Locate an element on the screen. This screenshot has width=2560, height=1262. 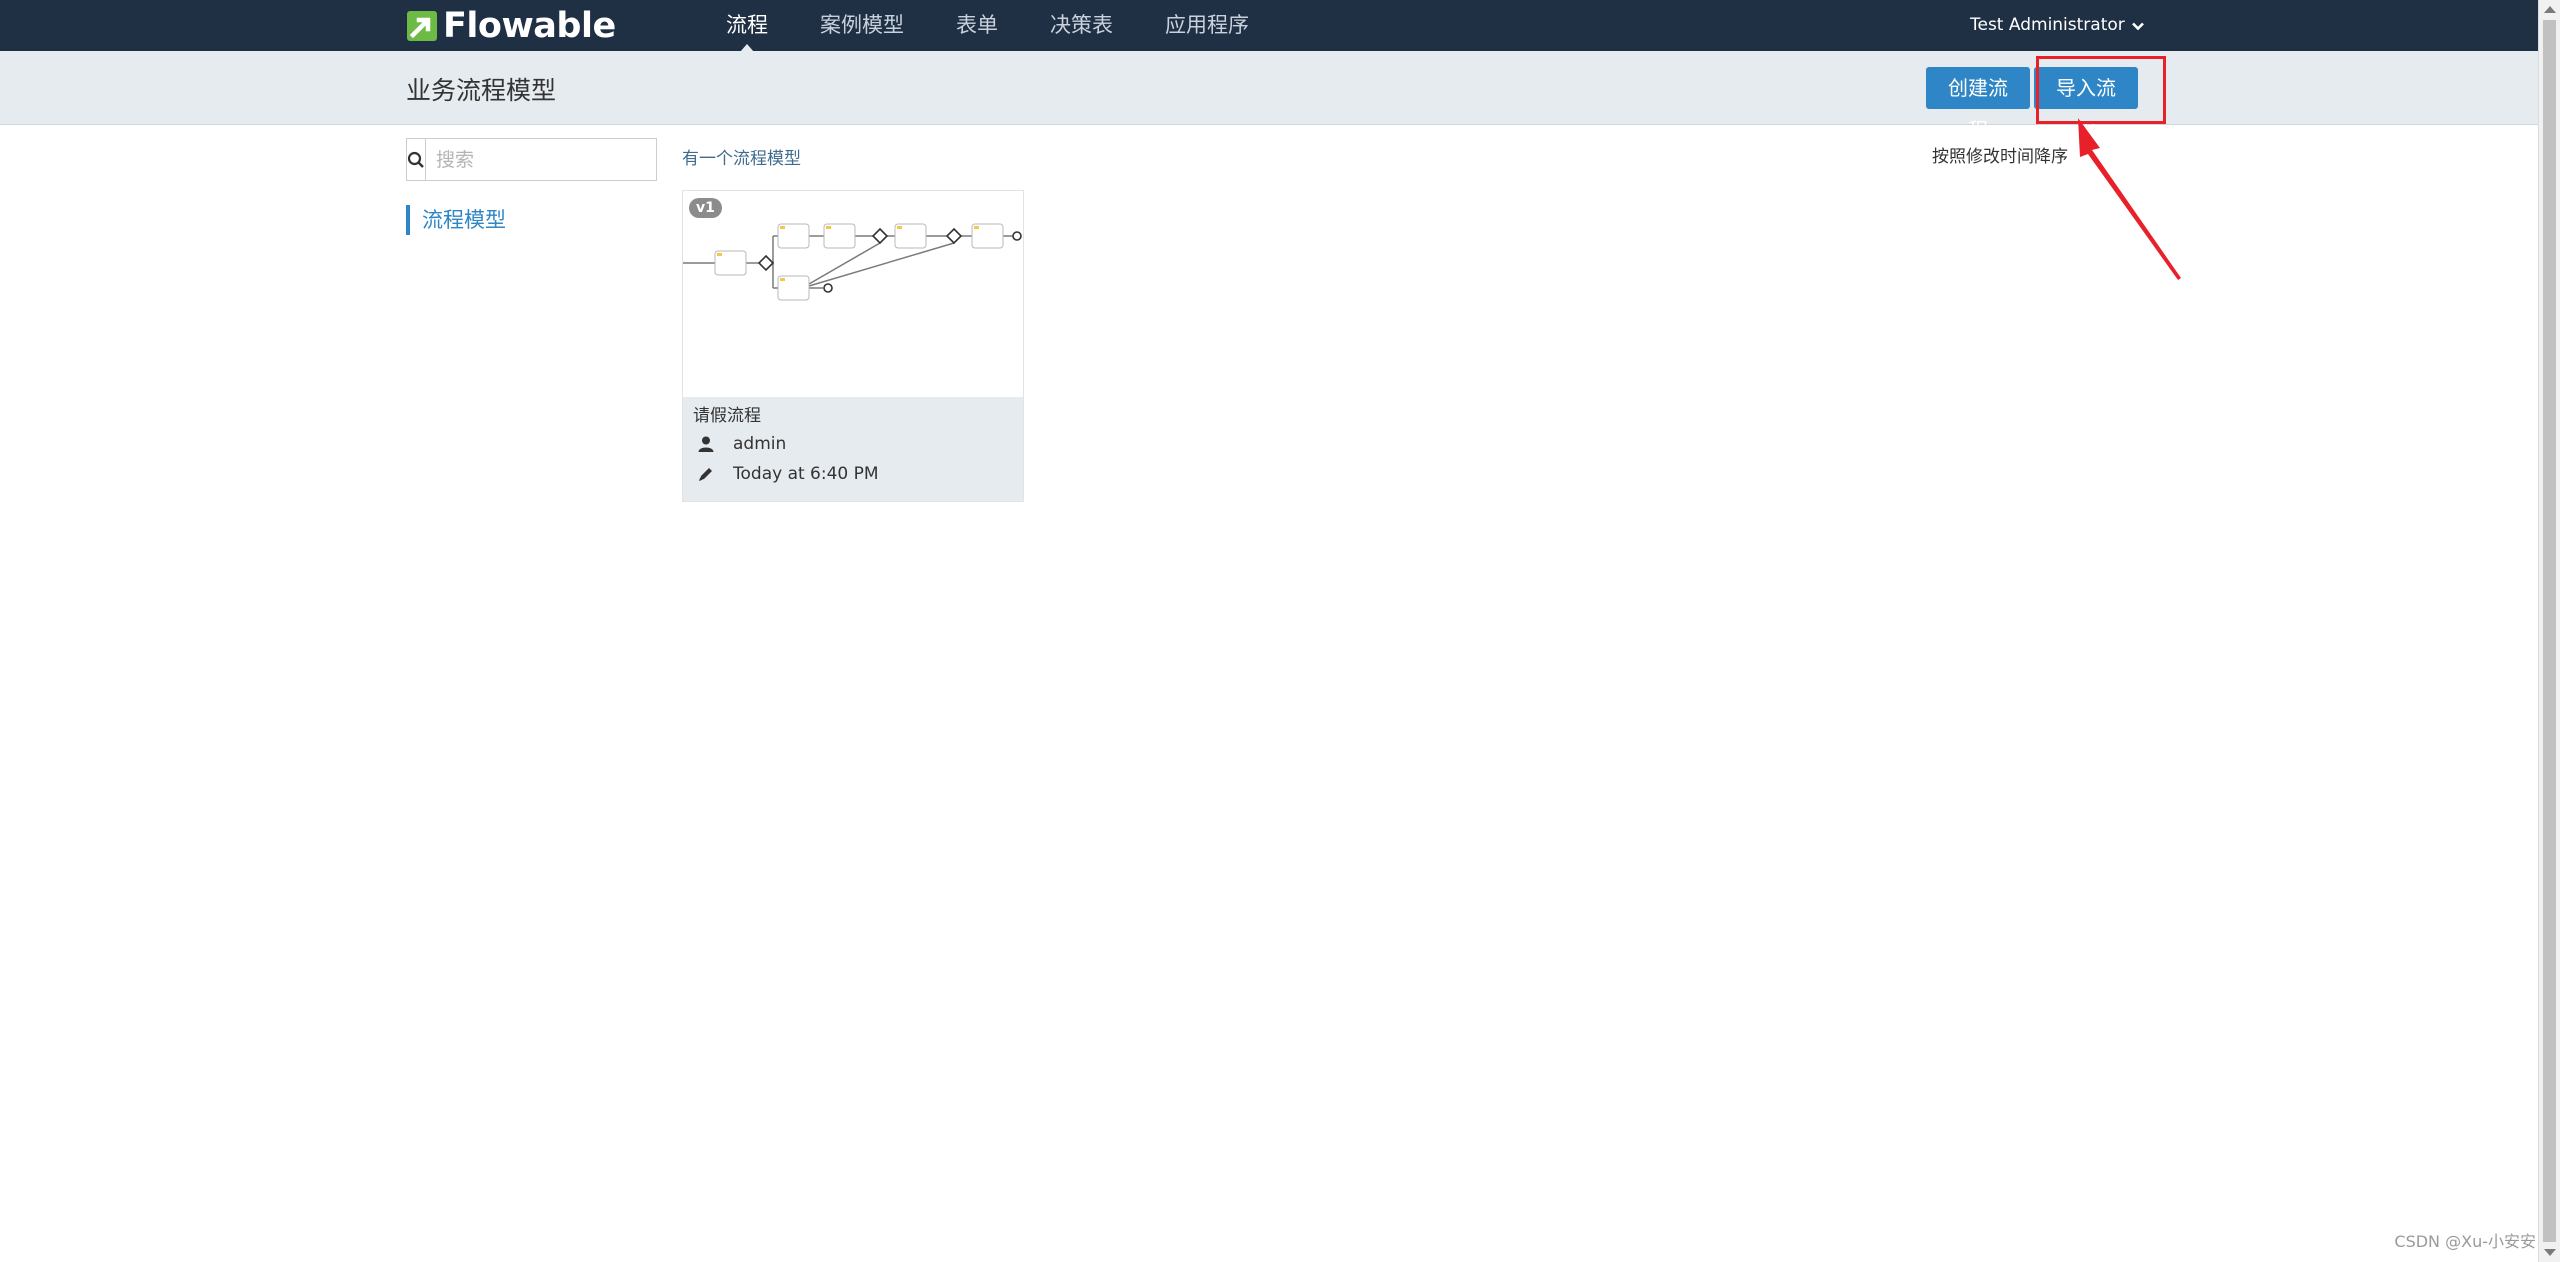
chevron-down-icon is located at coordinates (2137, 26).